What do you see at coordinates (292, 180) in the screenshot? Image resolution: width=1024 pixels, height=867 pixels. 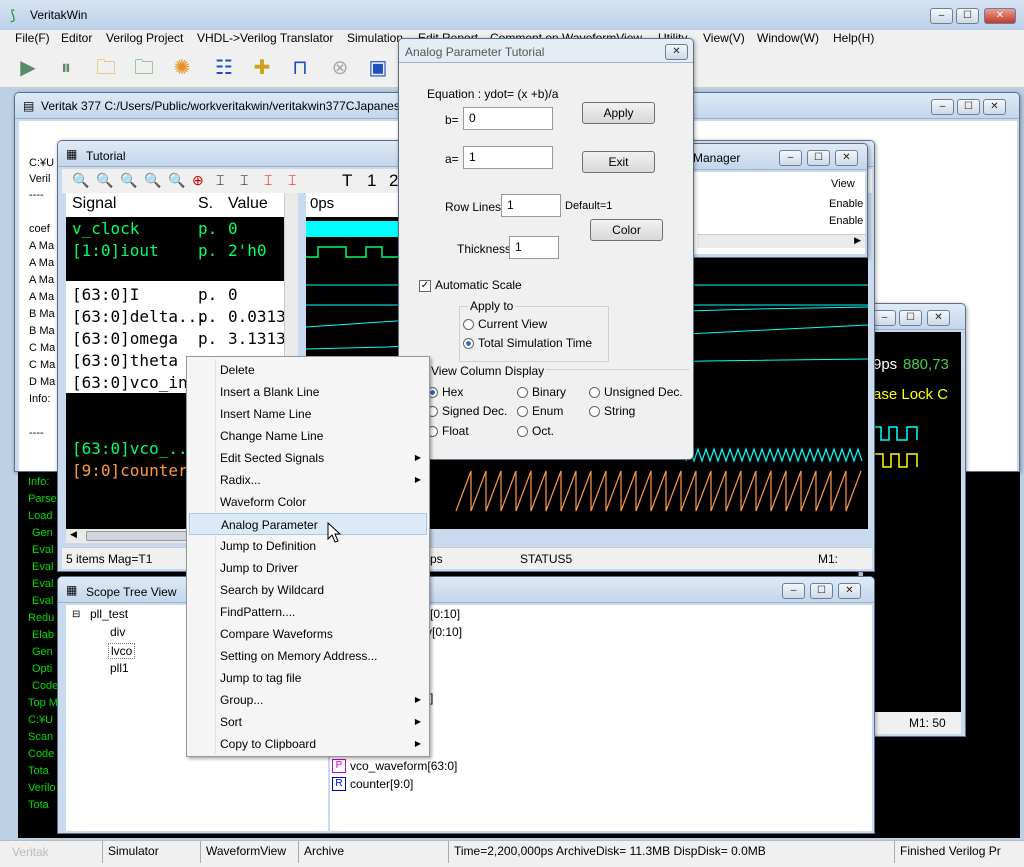 I see `marker-4-icon: ⌶` at bounding box center [292, 180].